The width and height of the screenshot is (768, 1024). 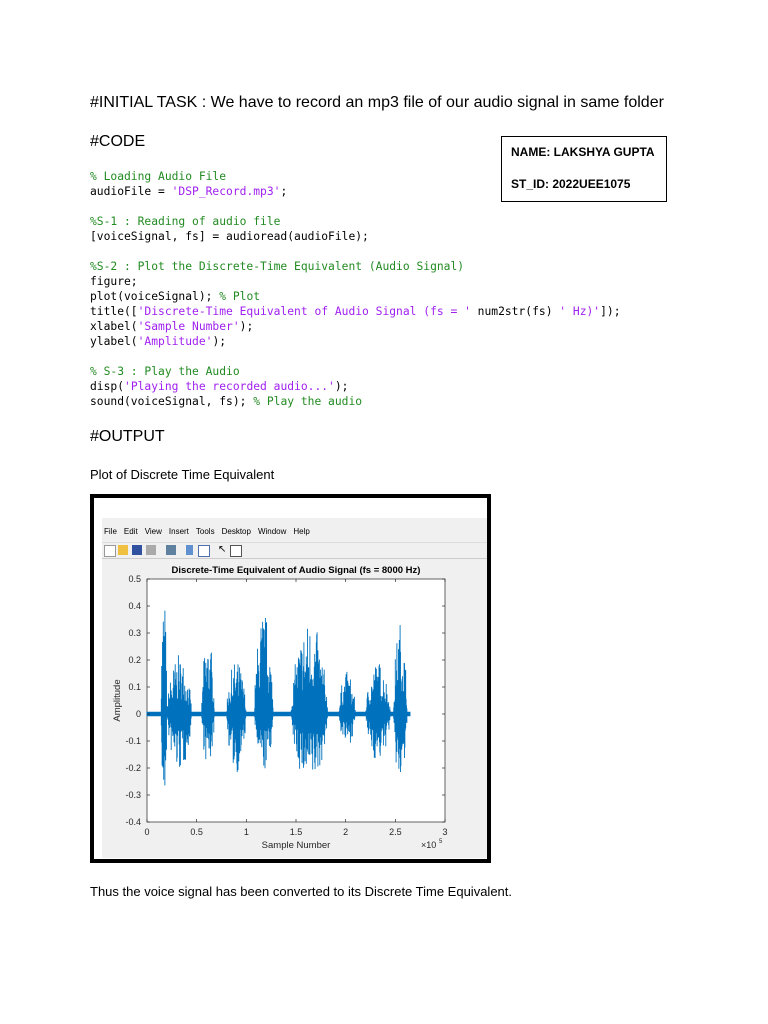 What do you see at coordinates (204, 551) in the screenshot?
I see `legend-icon` at bounding box center [204, 551].